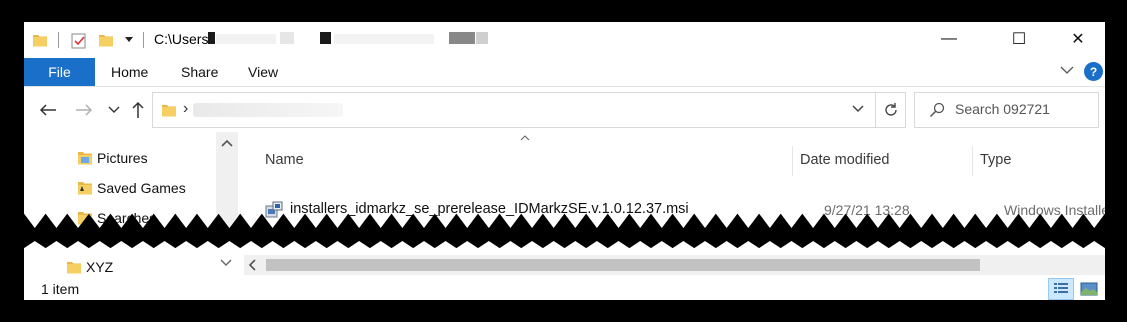 The height and width of the screenshot is (322, 1127). Describe the element at coordinates (227, 180) in the screenshot. I see `nav-pane-scrollbar` at that location.